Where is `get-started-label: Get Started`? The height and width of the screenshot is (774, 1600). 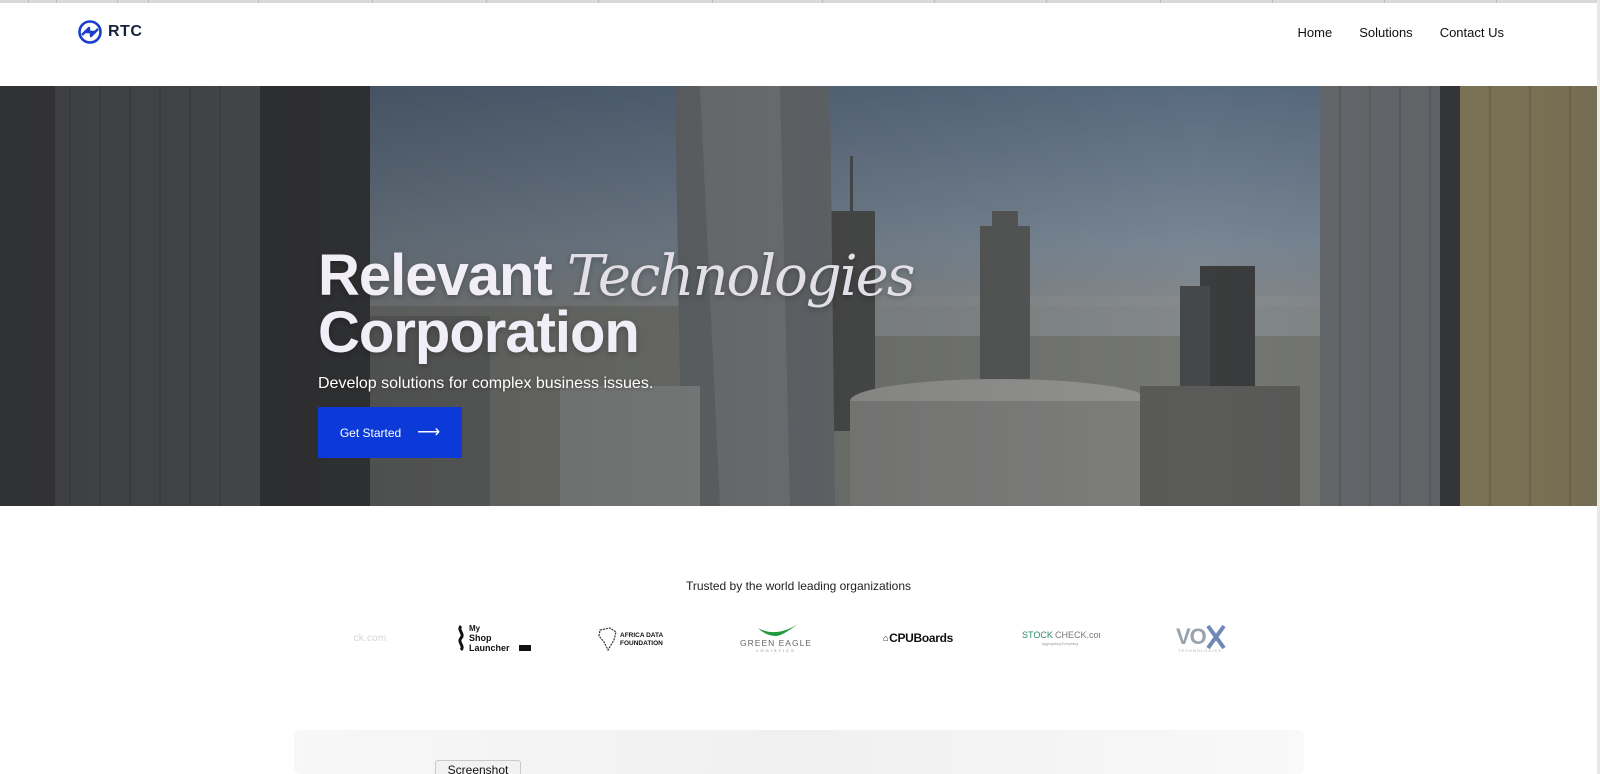
get-started-label: Get Started is located at coordinates (370, 432).